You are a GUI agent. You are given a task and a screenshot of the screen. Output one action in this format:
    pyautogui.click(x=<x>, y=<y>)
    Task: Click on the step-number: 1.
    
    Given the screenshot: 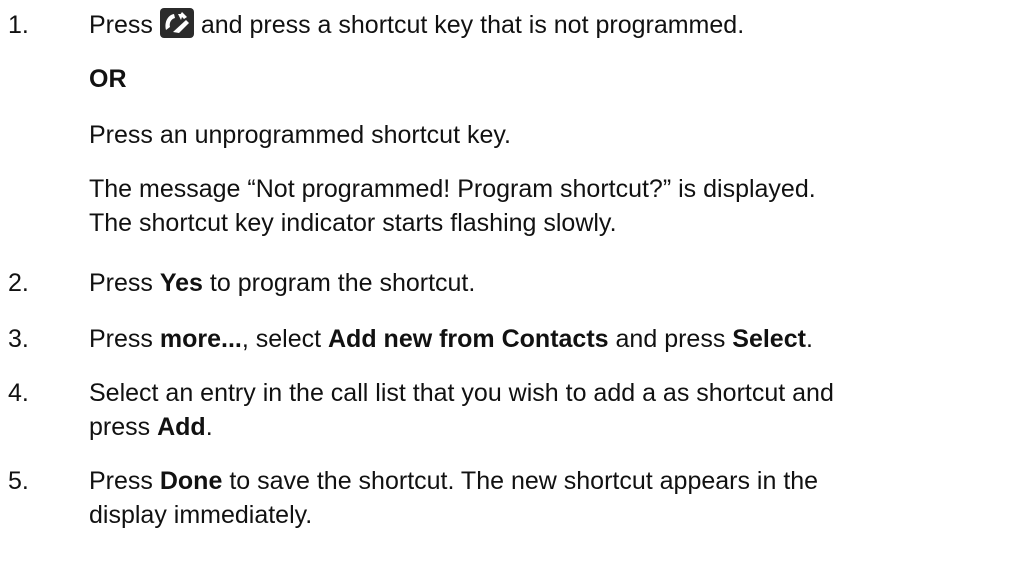 What is the action you would take?
    pyautogui.click(x=18, y=25)
    